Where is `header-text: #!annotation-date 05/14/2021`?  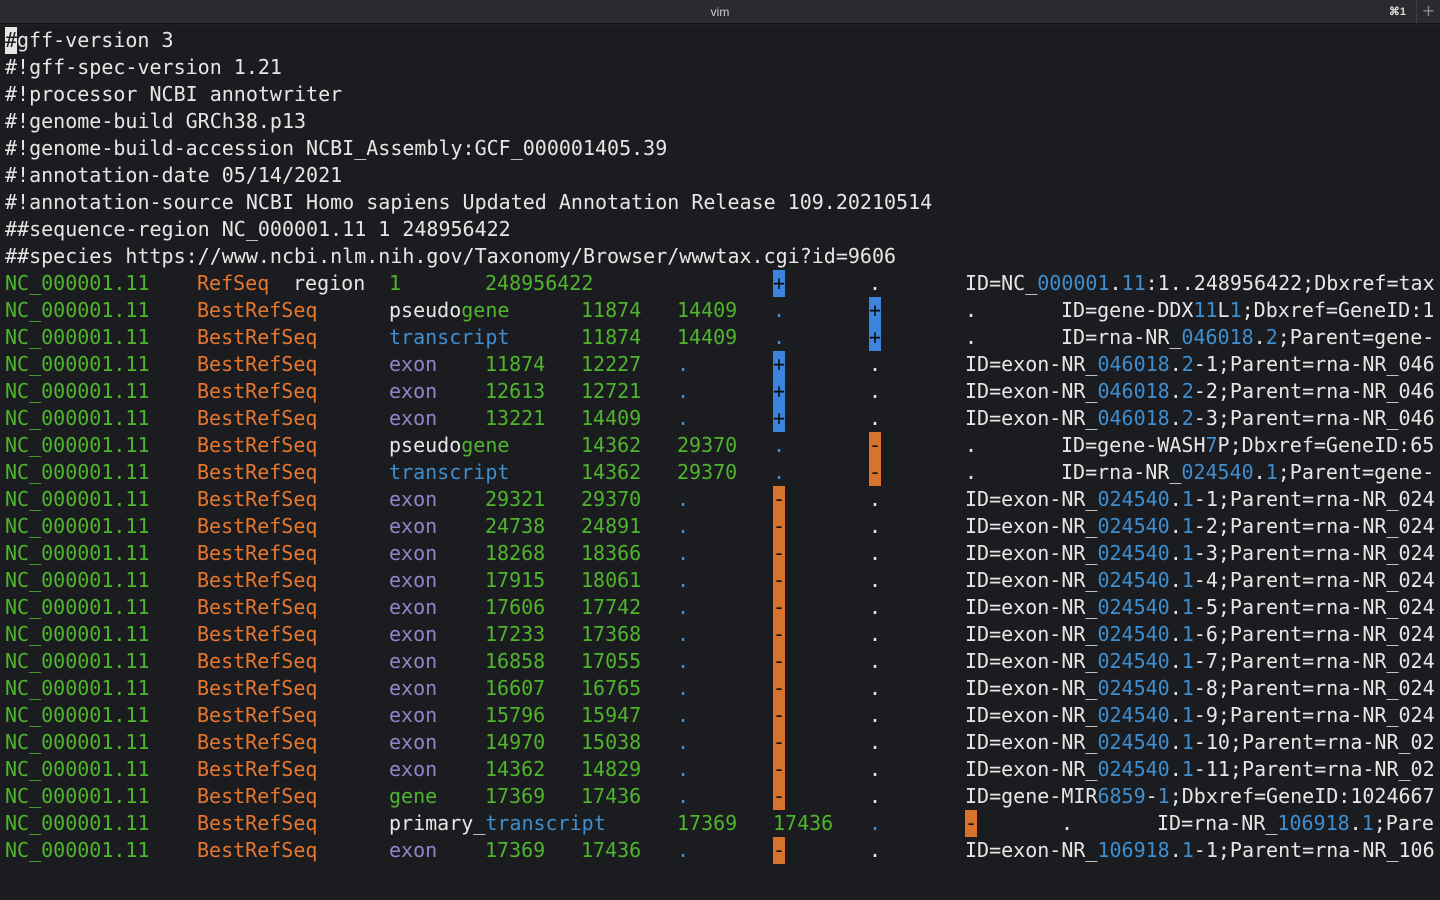 header-text: #!annotation-date 05/14/2021 is located at coordinates (174, 175).